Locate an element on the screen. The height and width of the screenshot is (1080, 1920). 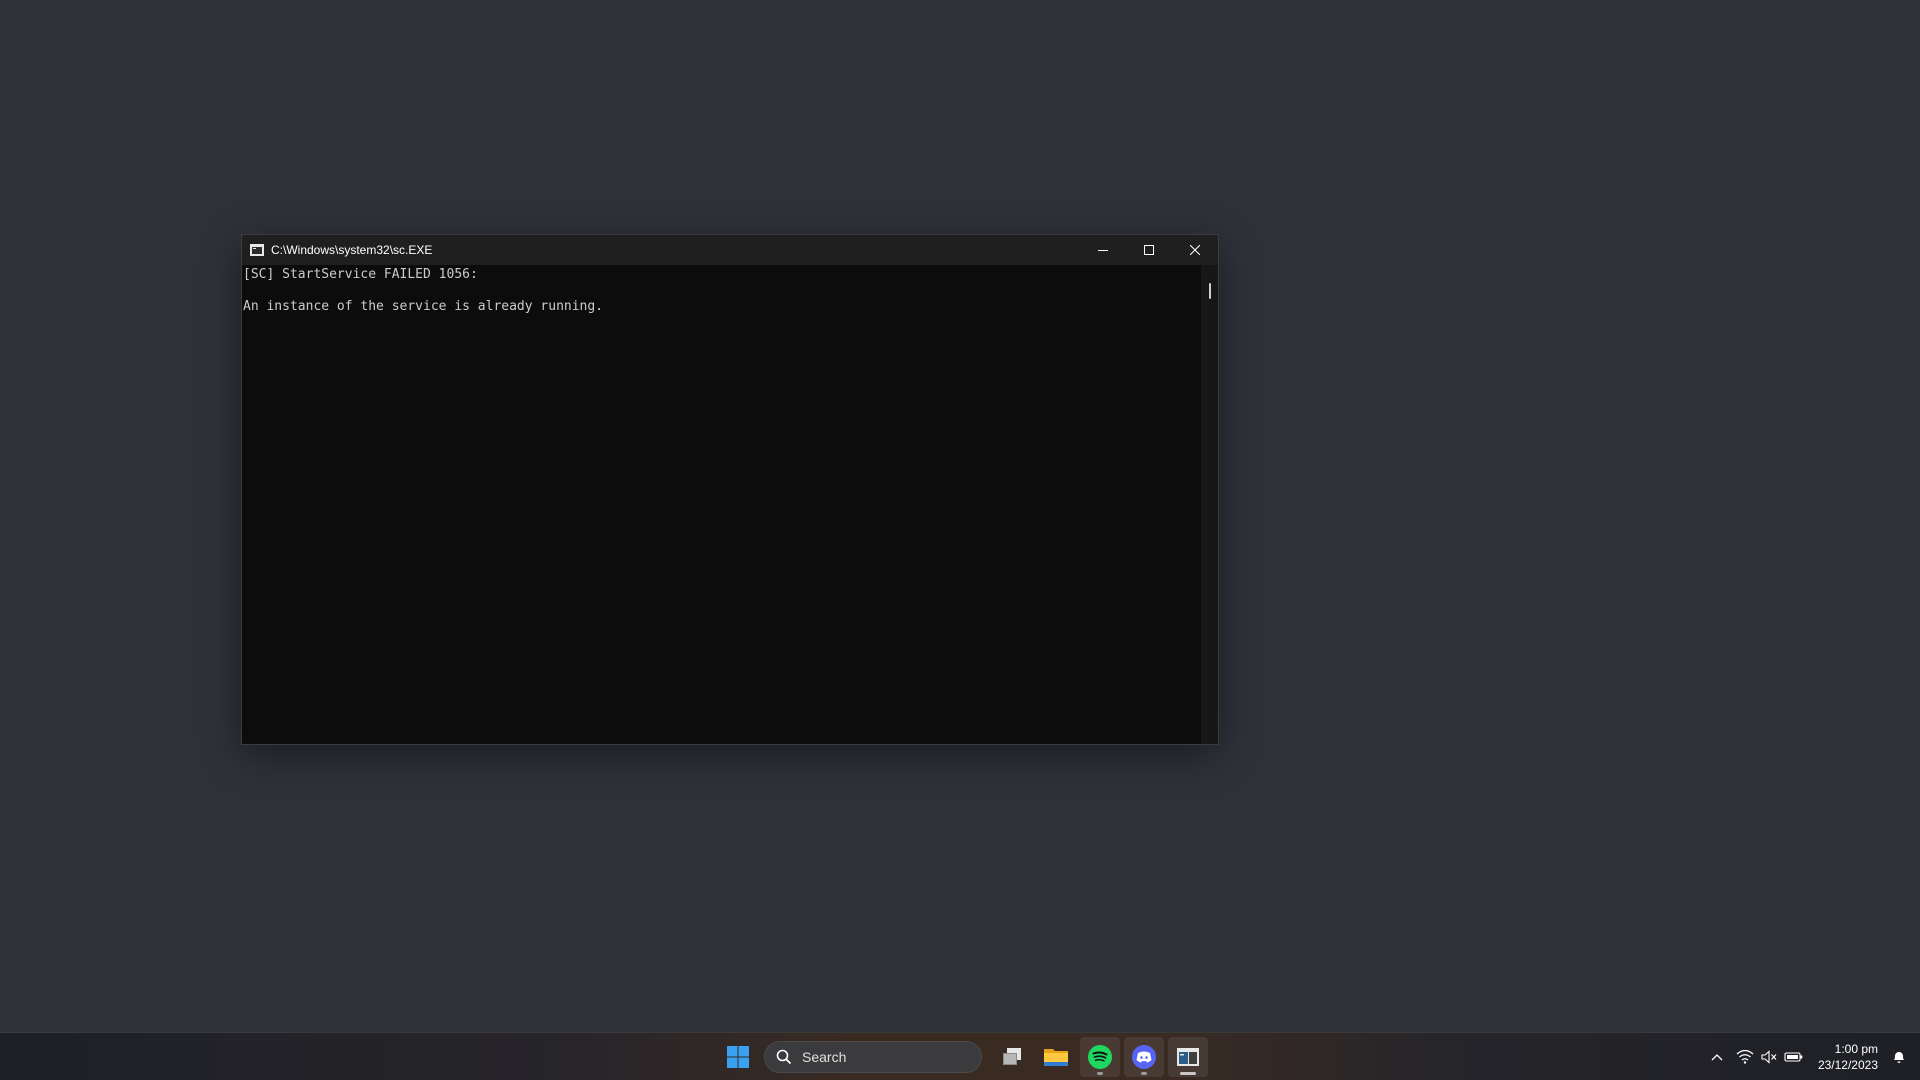
chevron-up-icon is located at coordinates (1717, 1057).